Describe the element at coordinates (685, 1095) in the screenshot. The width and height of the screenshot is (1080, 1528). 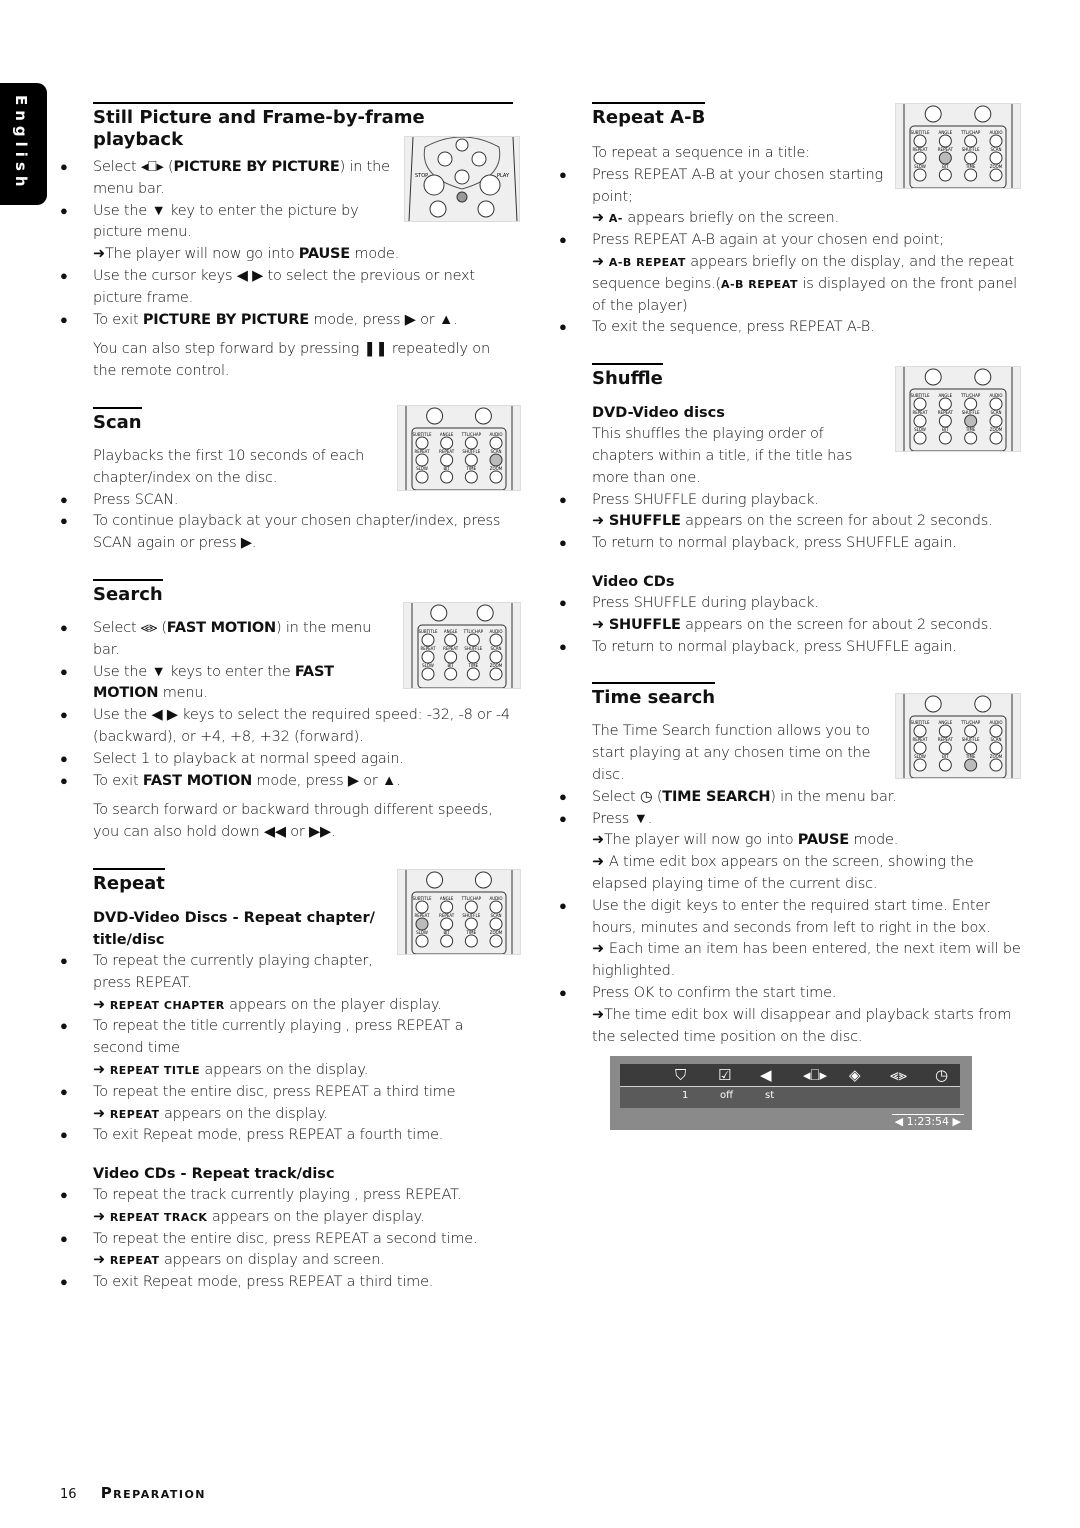
I see `osd-value-1: 1` at that location.